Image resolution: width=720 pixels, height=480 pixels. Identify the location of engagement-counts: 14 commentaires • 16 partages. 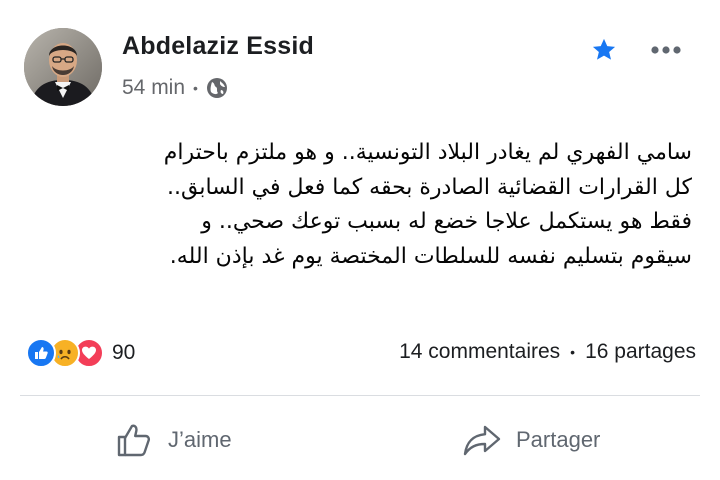
(547, 352).